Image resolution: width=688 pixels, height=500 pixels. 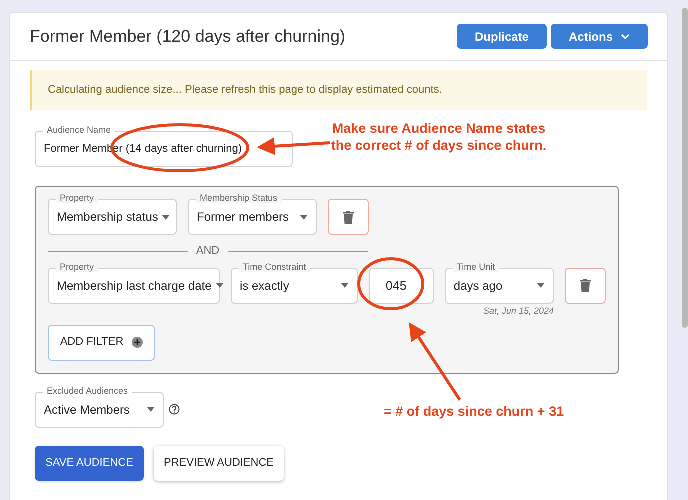 What do you see at coordinates (474, 412) in the screenshot?
I see `annotation-note: = # of days since churn + 31` at bounding box center [474, 412].